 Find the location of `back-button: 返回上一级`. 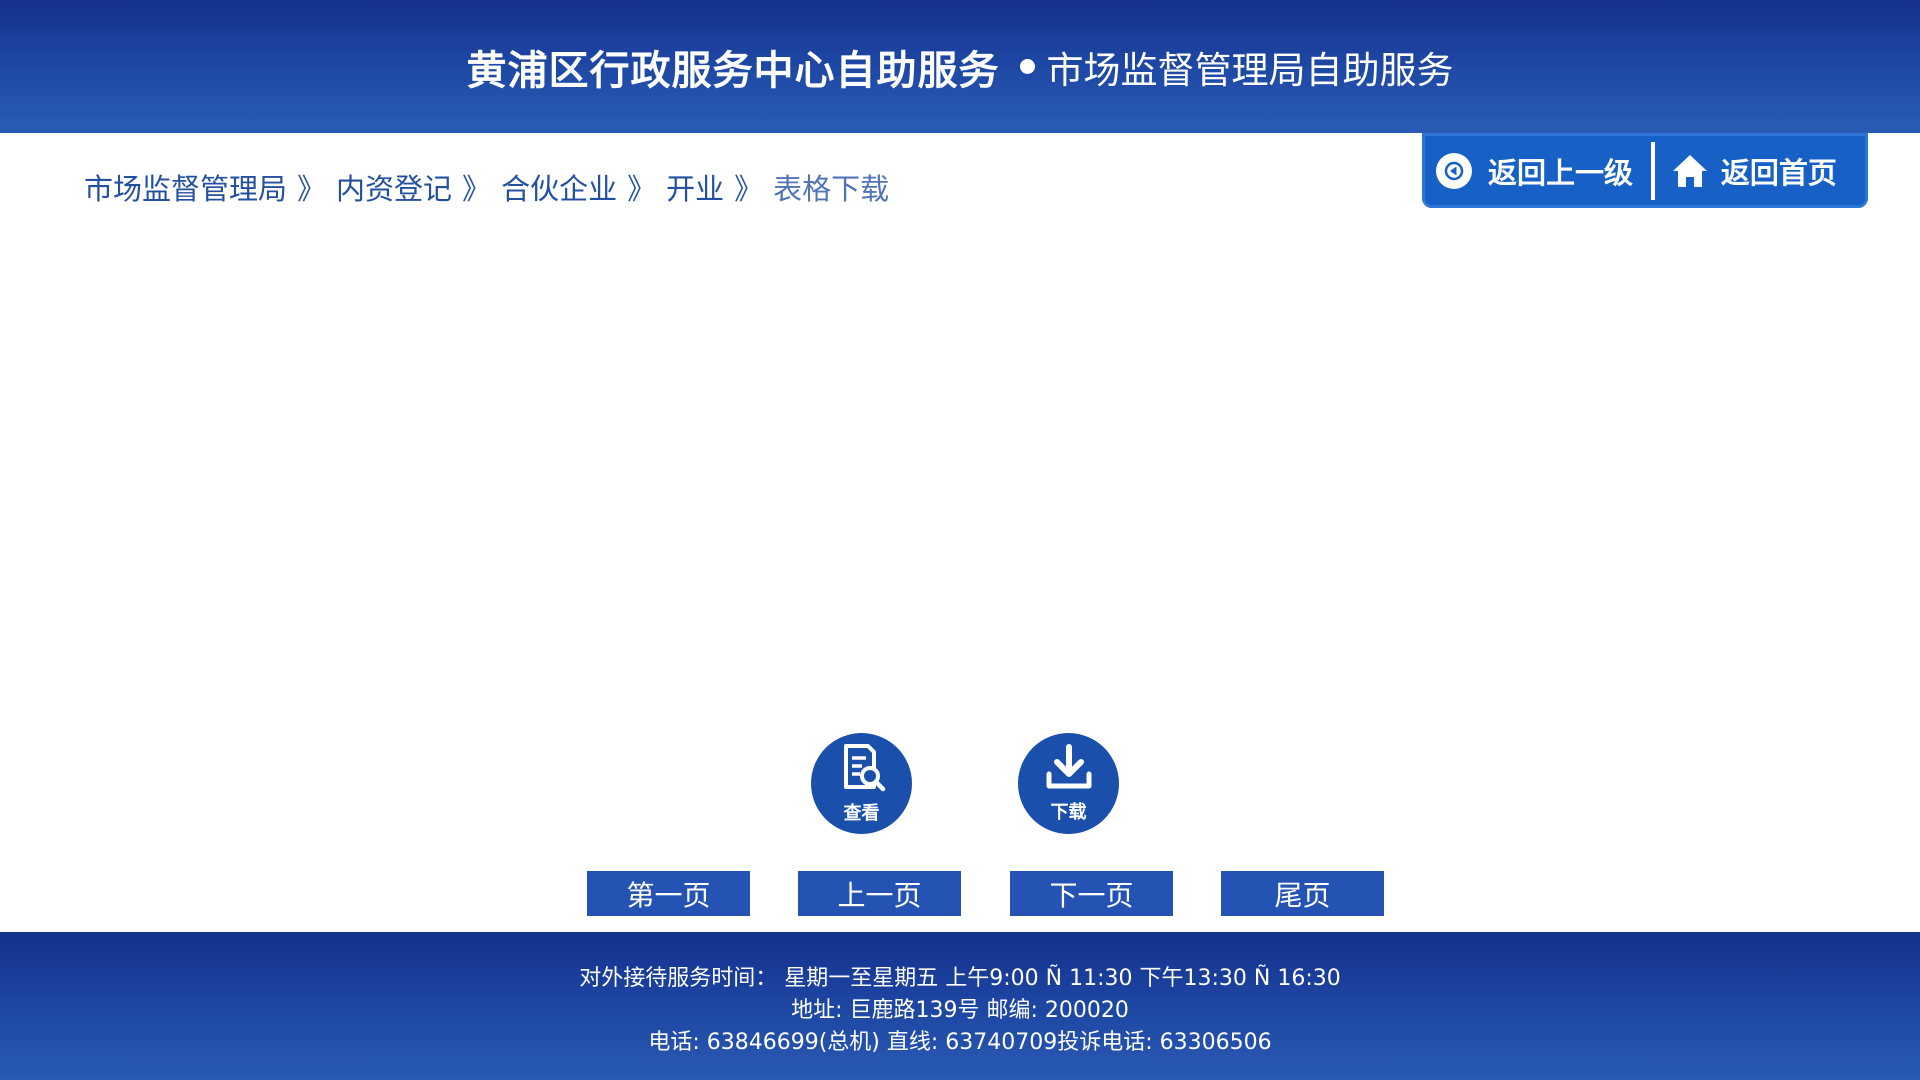

back-button: 返回上一级 is located at coordinates (1536, 170).